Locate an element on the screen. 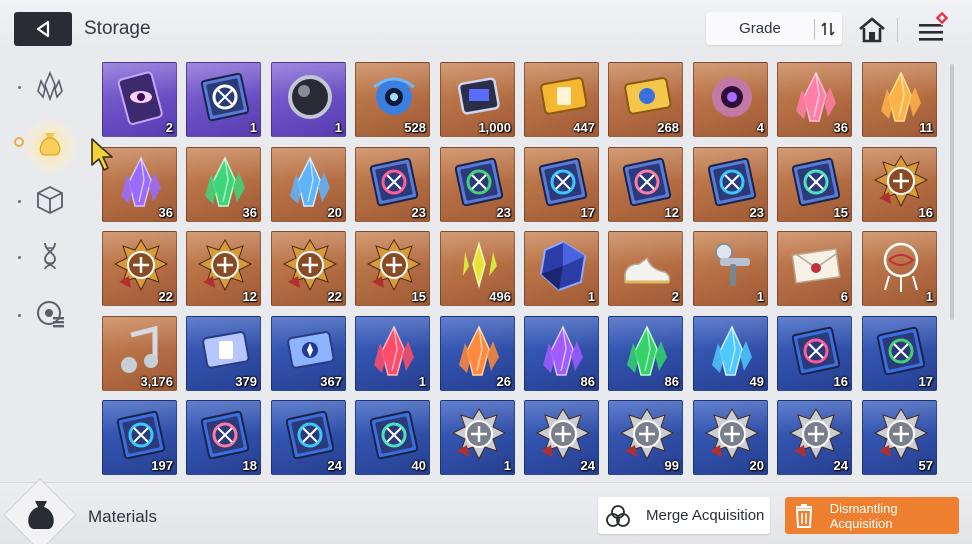 The width and height of the screenshot is (972, 544). back-button is located at coordinates (43, 29).